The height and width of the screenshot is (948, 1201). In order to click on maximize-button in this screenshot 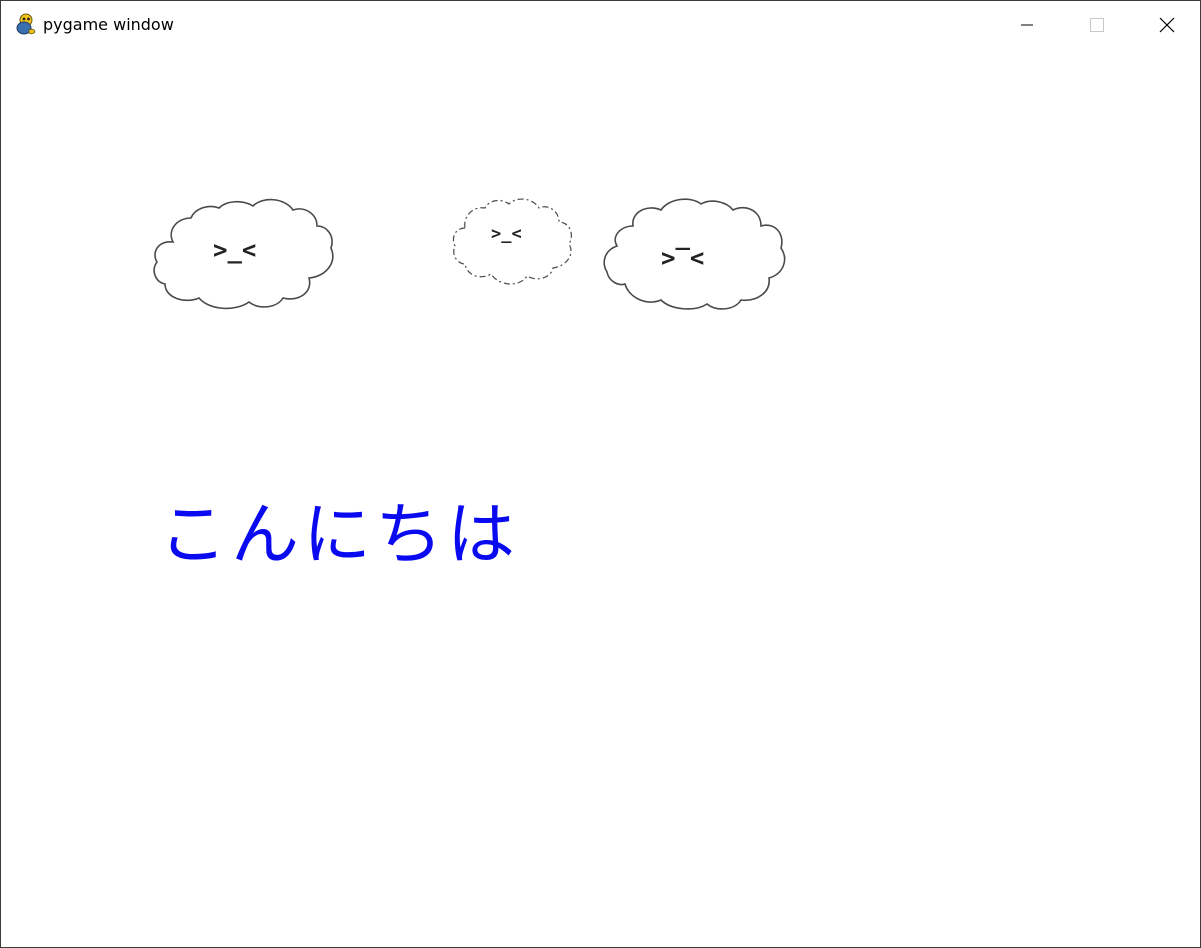, I will do `click(1097, 24)`.